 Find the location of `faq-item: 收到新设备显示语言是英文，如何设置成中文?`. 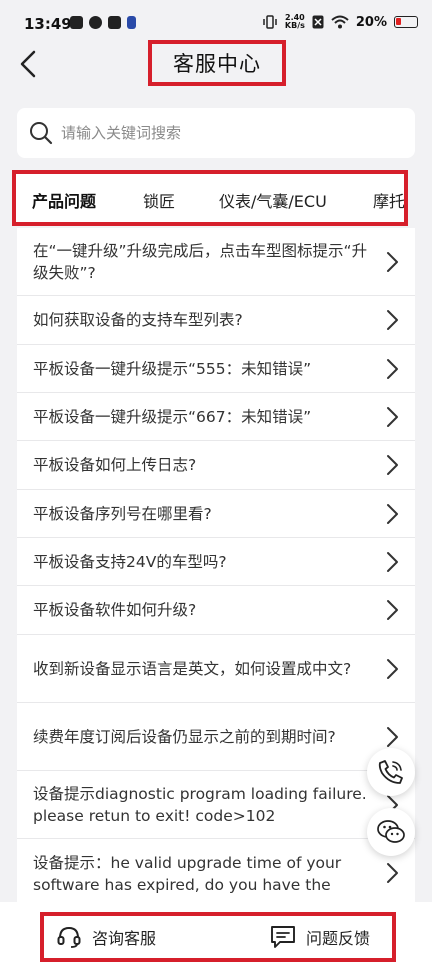

faq-item: 收到新设备显示语言是英文，如何设置成中文? is located at coordinates (216, 669).